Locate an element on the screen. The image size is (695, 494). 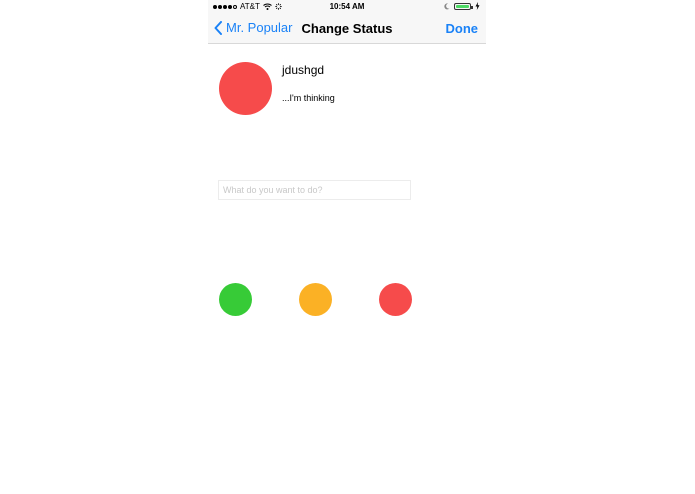
moon-icon is located at coordinates (447, 5).